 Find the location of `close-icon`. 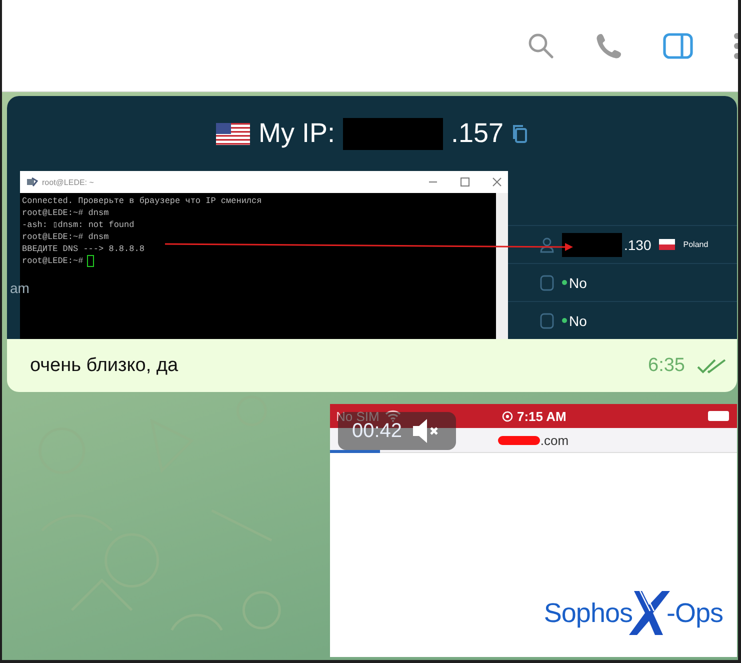

close-icon is located at coordinates (497, 182).